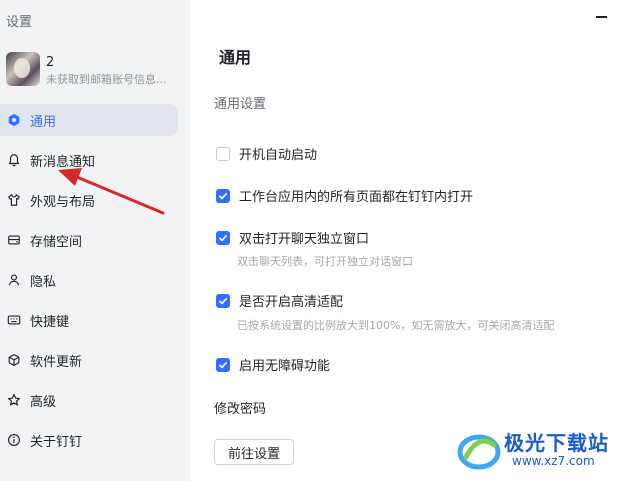 This screenshot has width=622, height=481. What do you see at coordinates (556, 443) in the screenshot?
I see `watermark-name: 极光下载站` at bounding box center [556, 443].